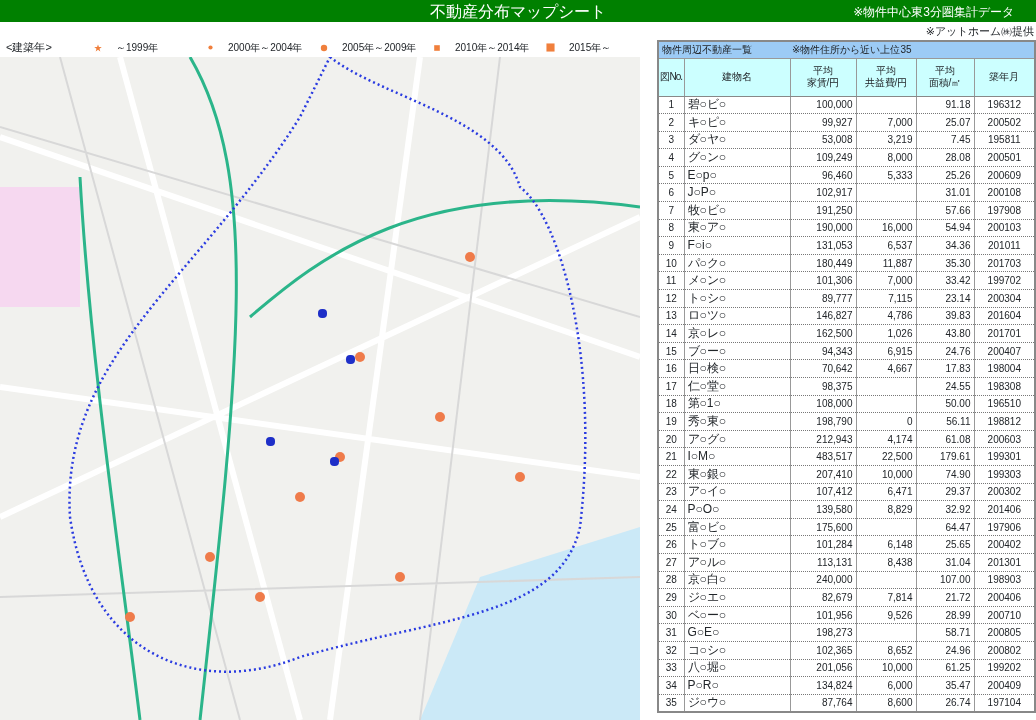 The width and height of the screenshot is (1036, 720). I want to click on table-cell: 54.94, so click(945, 228).